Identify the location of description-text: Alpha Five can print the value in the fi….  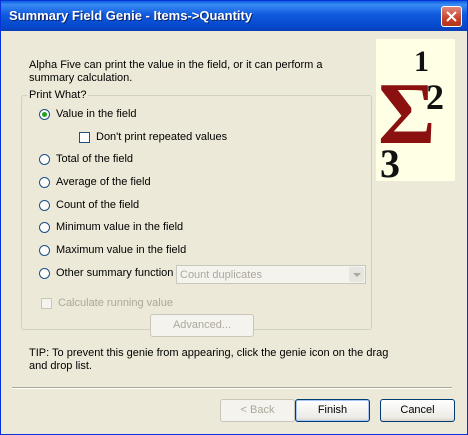
(176, 71).